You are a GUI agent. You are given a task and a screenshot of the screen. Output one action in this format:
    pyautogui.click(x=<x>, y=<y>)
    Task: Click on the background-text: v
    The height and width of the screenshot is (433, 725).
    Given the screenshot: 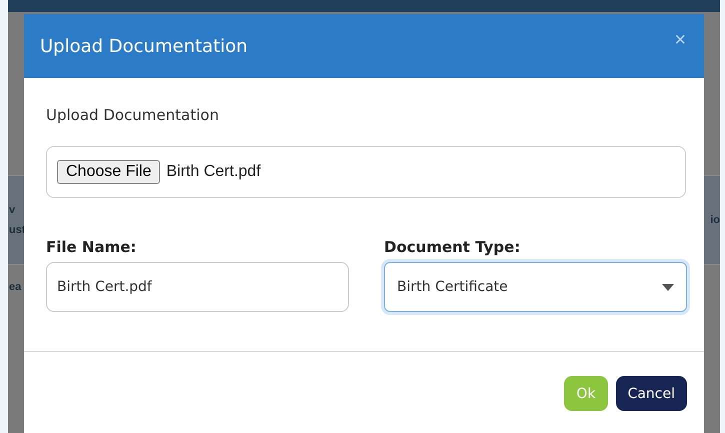 What is the action you would take?
    pyautogui.click(x=12, y=210)
    